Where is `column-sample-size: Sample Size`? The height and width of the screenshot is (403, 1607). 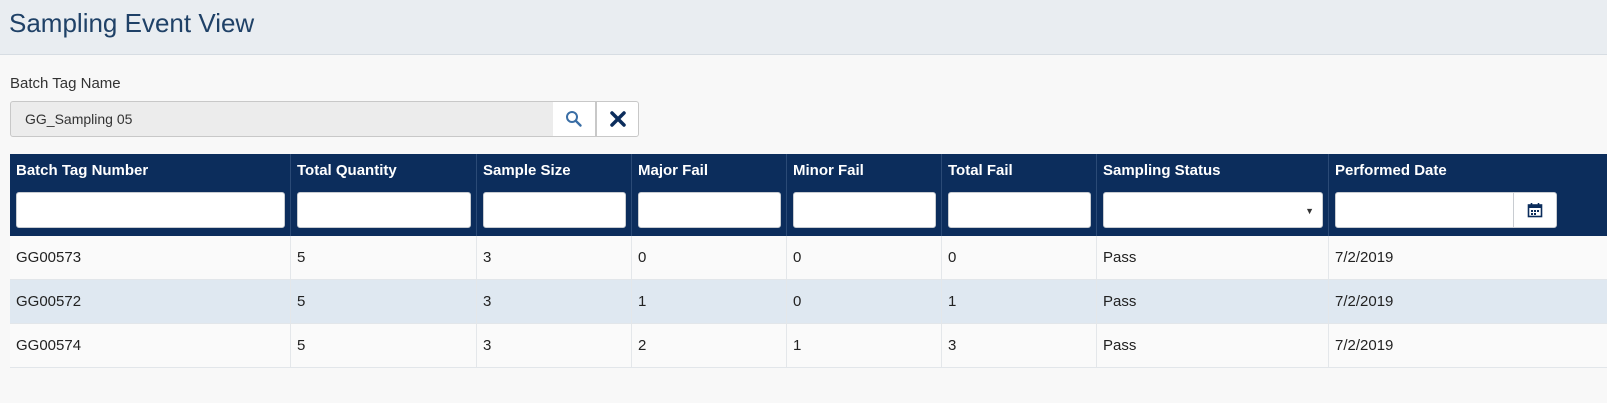
column-sample-size: Sample Size is located at coordinates (554, 195).